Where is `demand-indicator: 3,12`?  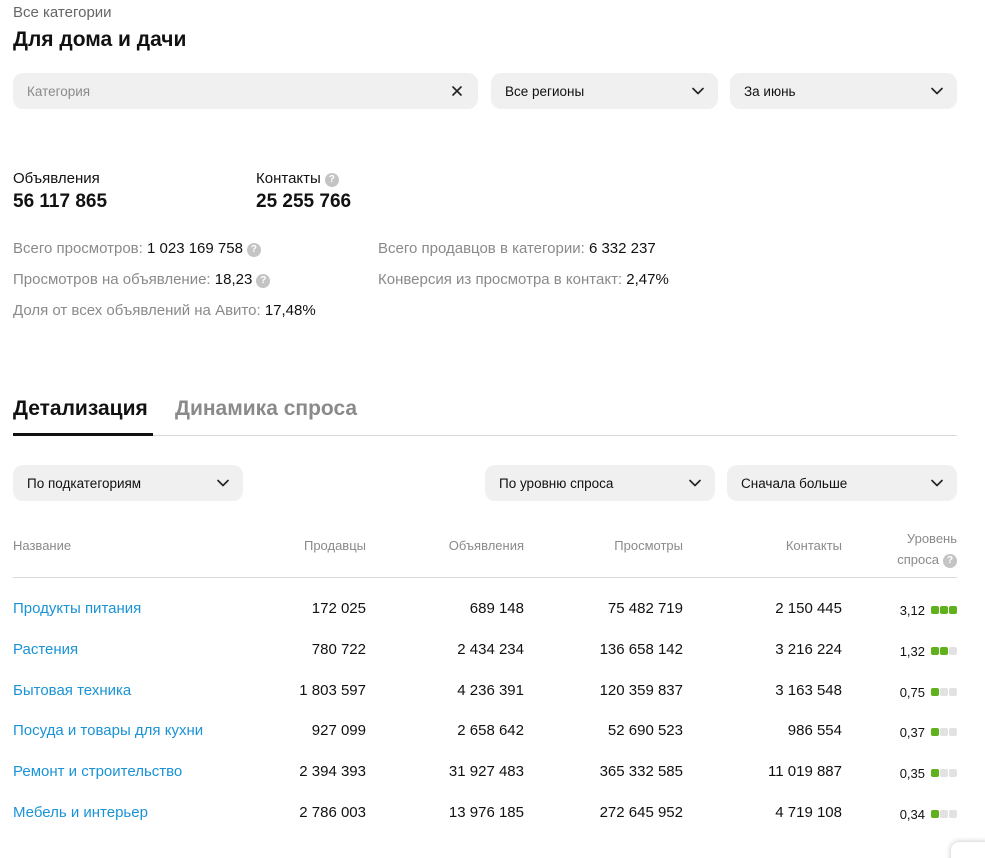
demand-indicator: 3,12 is located at coordinates (928, 610).